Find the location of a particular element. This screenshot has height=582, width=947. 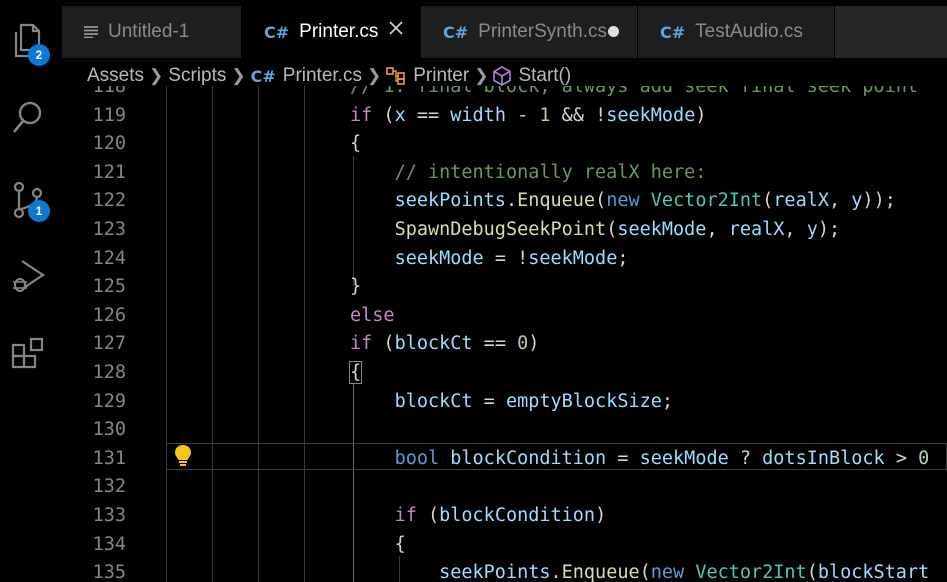

code-line: 119 if (x == width - 1 && !seekMode) is located at coordinates (501, 116).